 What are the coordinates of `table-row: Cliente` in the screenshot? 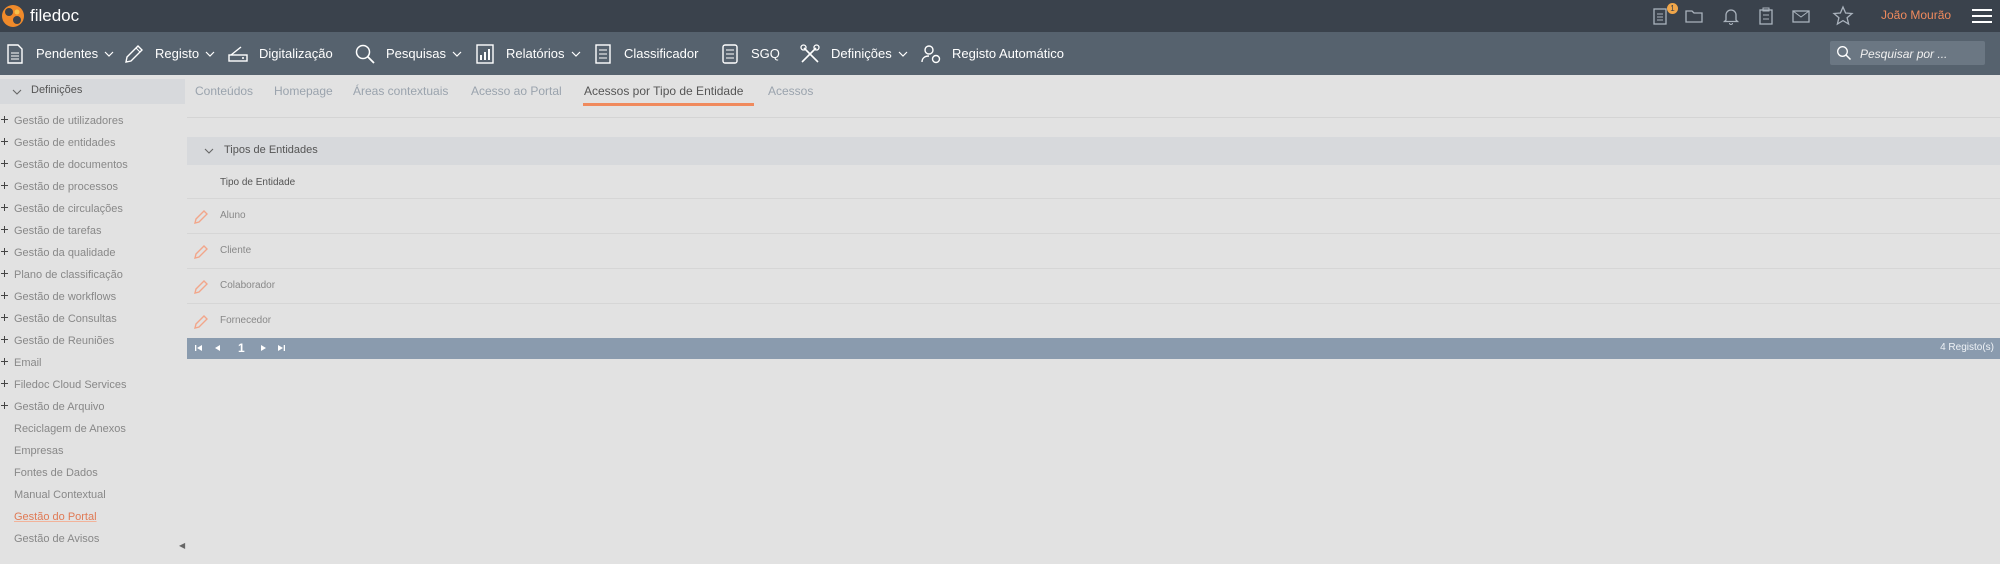 It's located at (1093, 250).